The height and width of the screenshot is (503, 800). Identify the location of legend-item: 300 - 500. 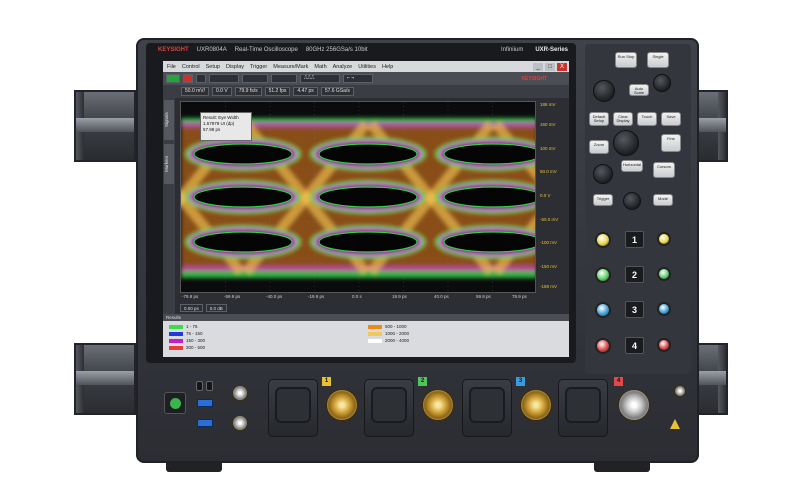
(187, 347).